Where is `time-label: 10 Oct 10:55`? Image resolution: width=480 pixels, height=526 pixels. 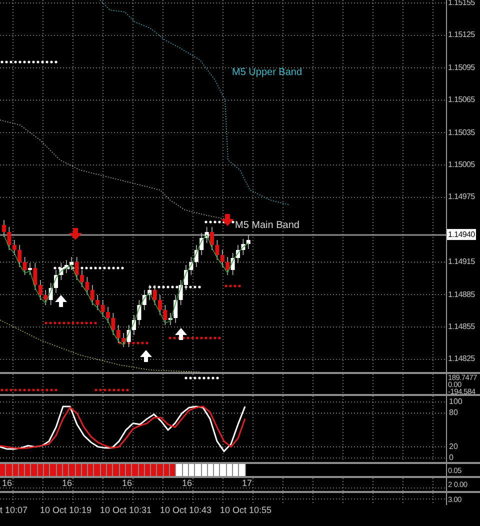 time-label: 10 Oct 10:55 is located at coordinates (246, 510).